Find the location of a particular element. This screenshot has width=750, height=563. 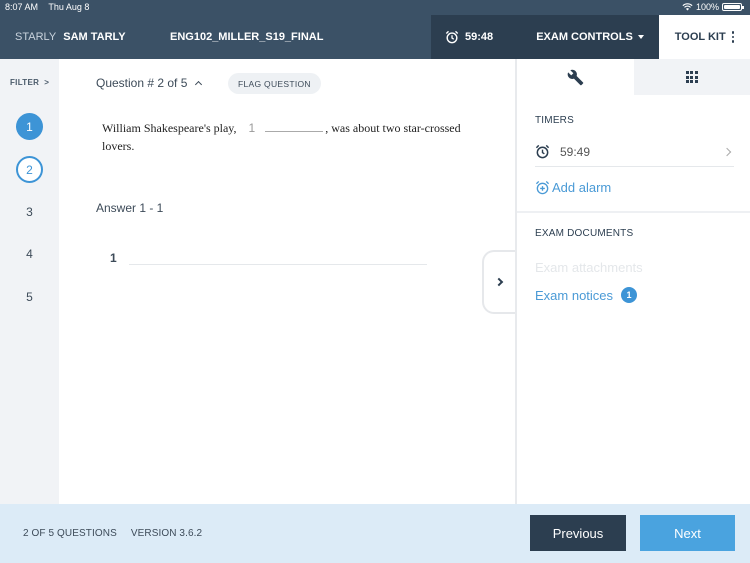

exam-notices-label: Exam notices is located at coordinates (574, 295).